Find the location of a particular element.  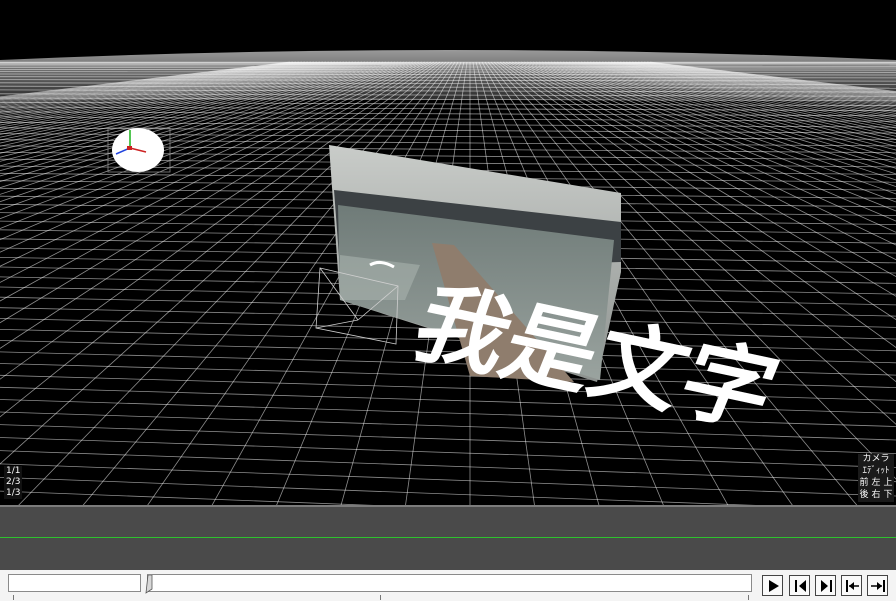

skip-start-icon is located at coordinates (852, 586).